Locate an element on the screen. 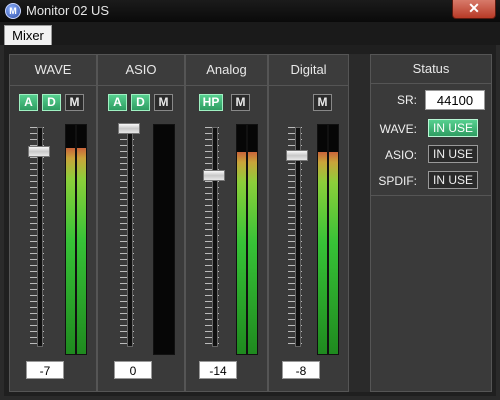 The image size is (500, 400). wave-analog-button: A is located at coordinates (28, 102).